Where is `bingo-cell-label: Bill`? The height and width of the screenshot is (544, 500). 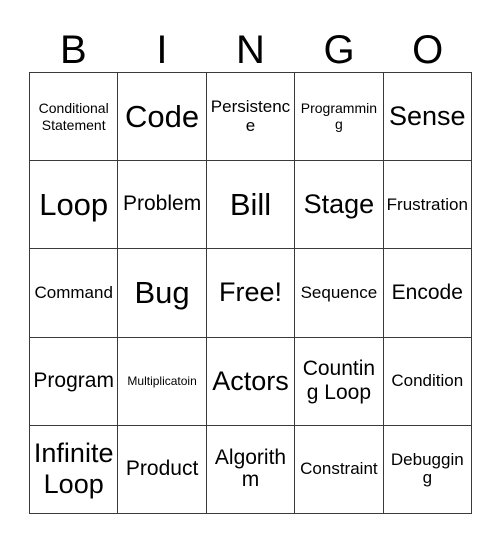 bingo-cell-label: Bill is located at coordinates (250, 205).